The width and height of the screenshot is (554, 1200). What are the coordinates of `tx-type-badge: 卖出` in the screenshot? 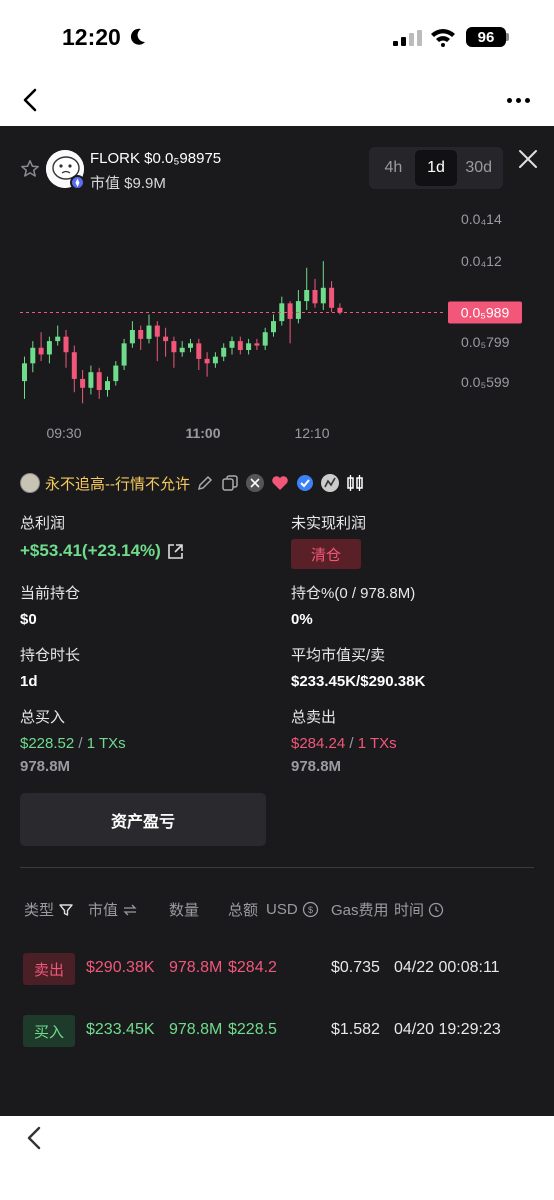 It's located at (49, 969).